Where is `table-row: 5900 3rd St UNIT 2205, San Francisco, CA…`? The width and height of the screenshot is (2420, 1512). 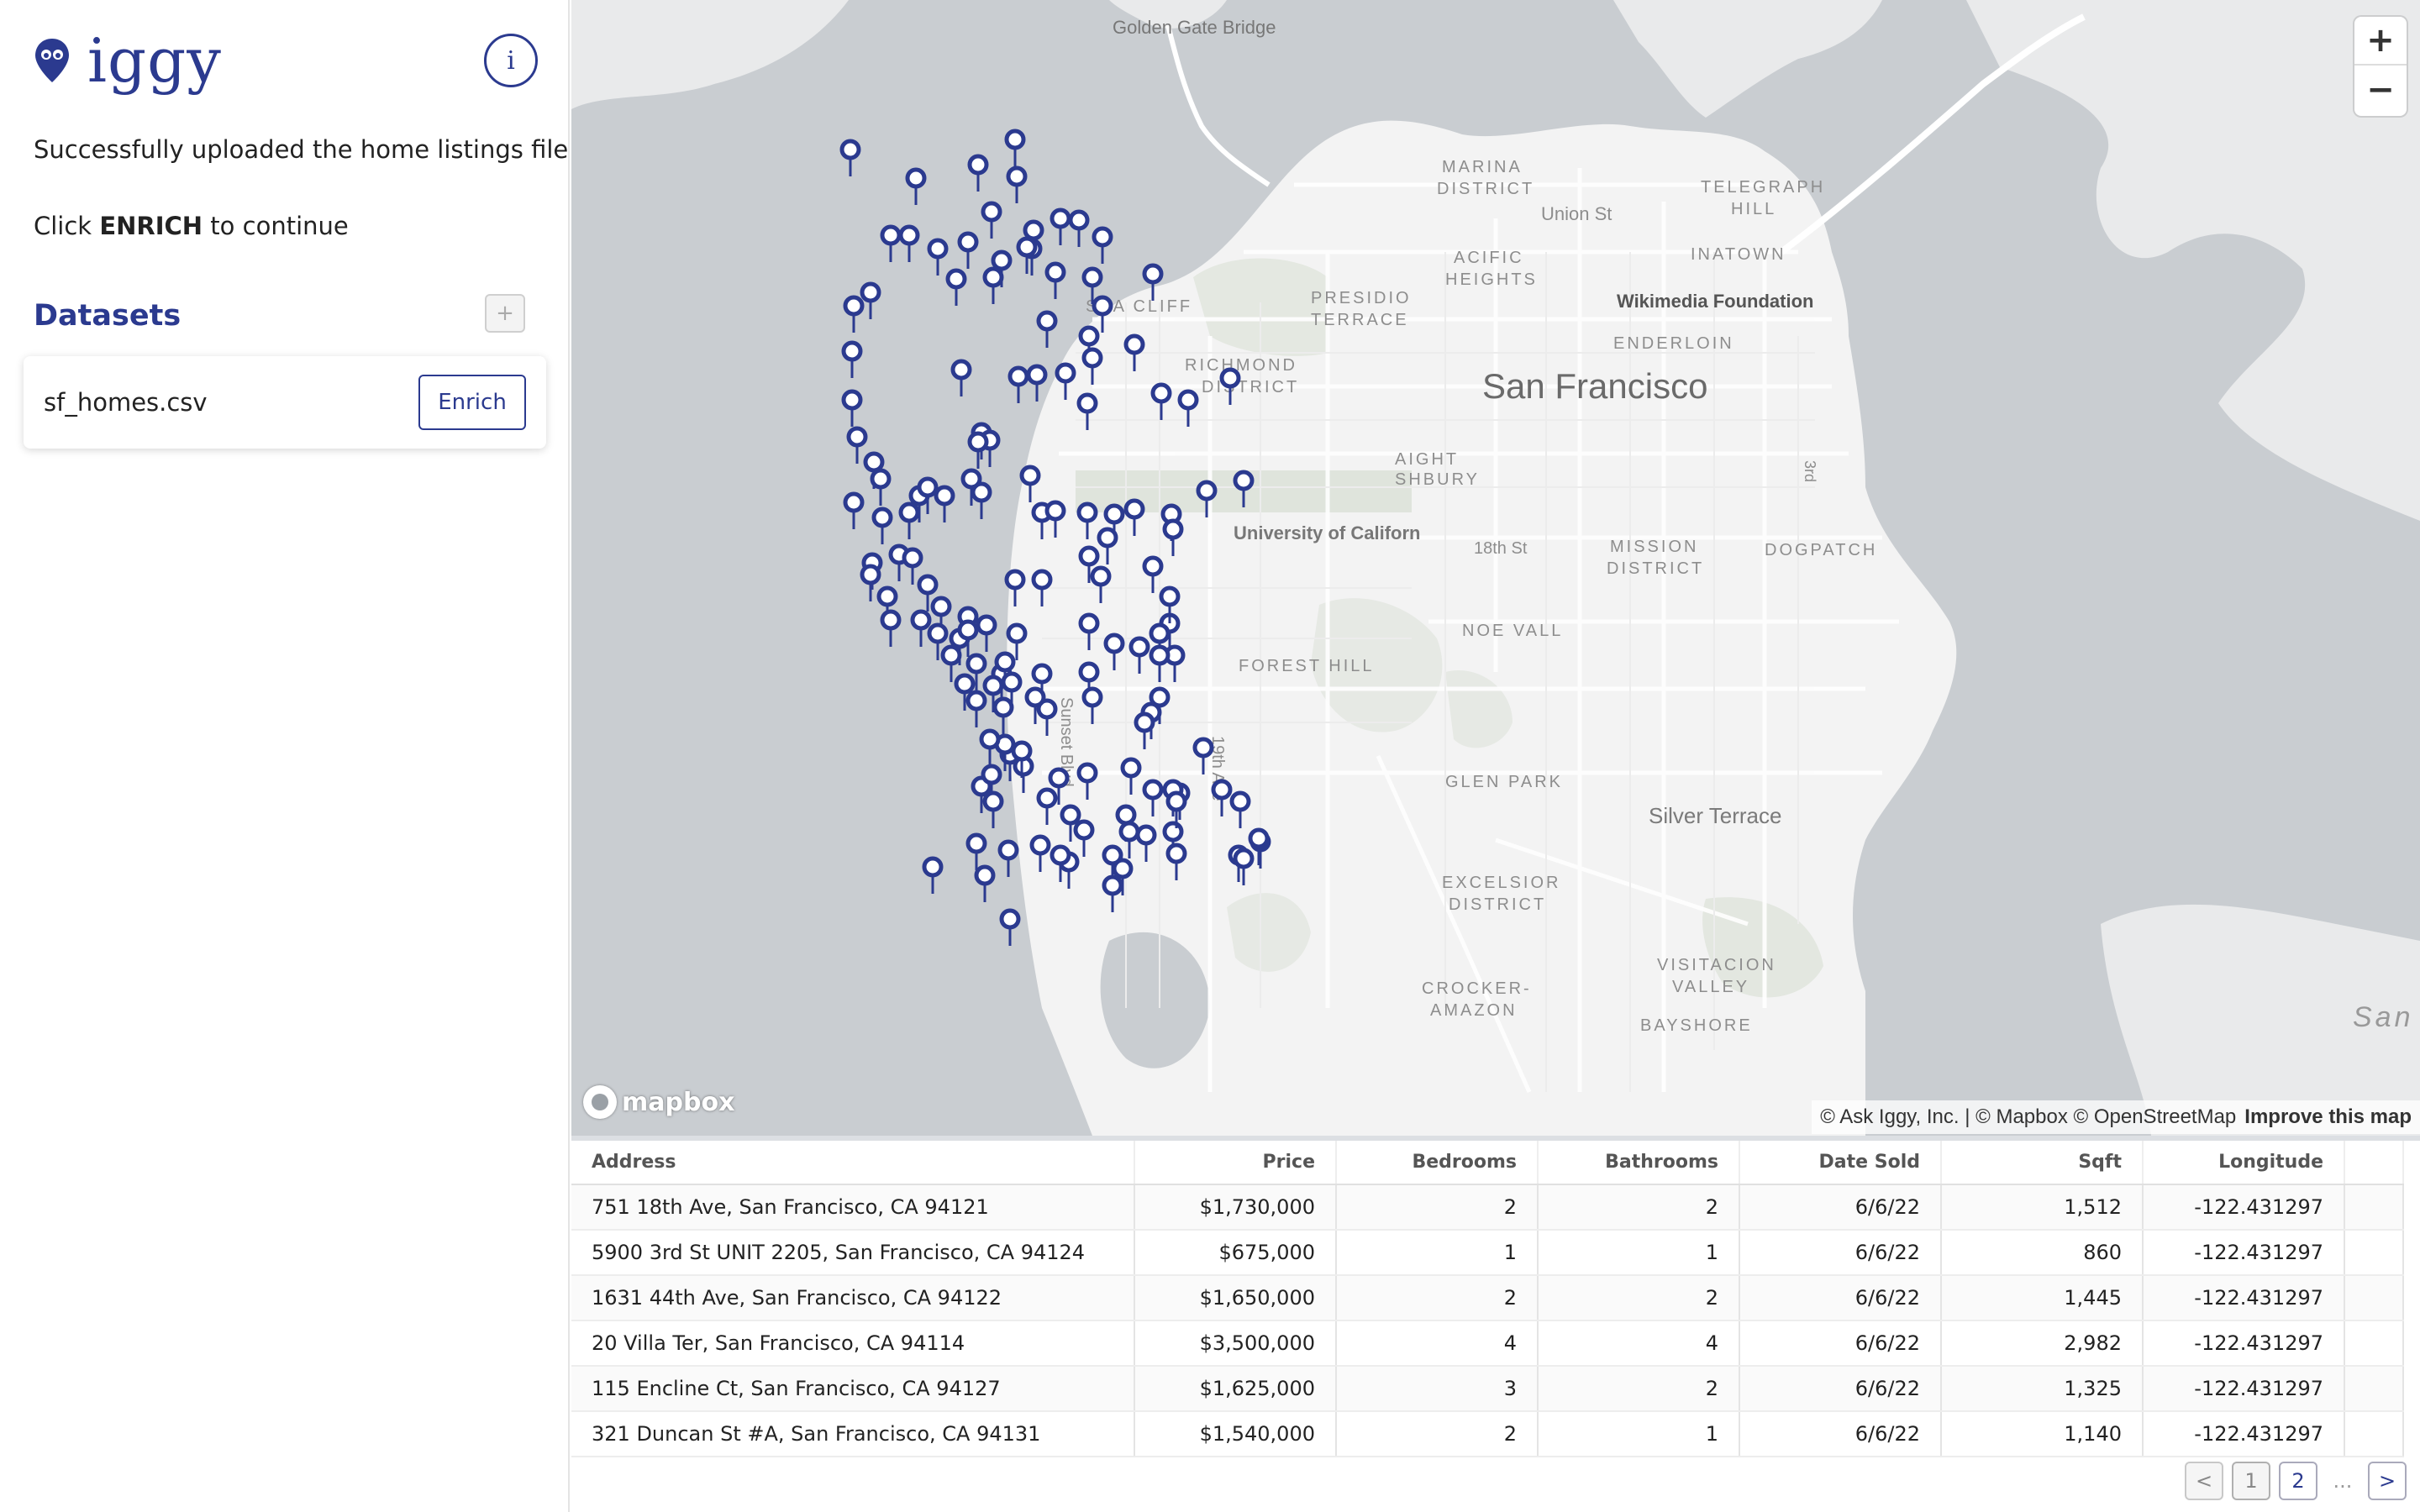
table-row: 5900 3rd St UNIT 2205, San Francisco, CA… is located at coordinates (1487, 1253).